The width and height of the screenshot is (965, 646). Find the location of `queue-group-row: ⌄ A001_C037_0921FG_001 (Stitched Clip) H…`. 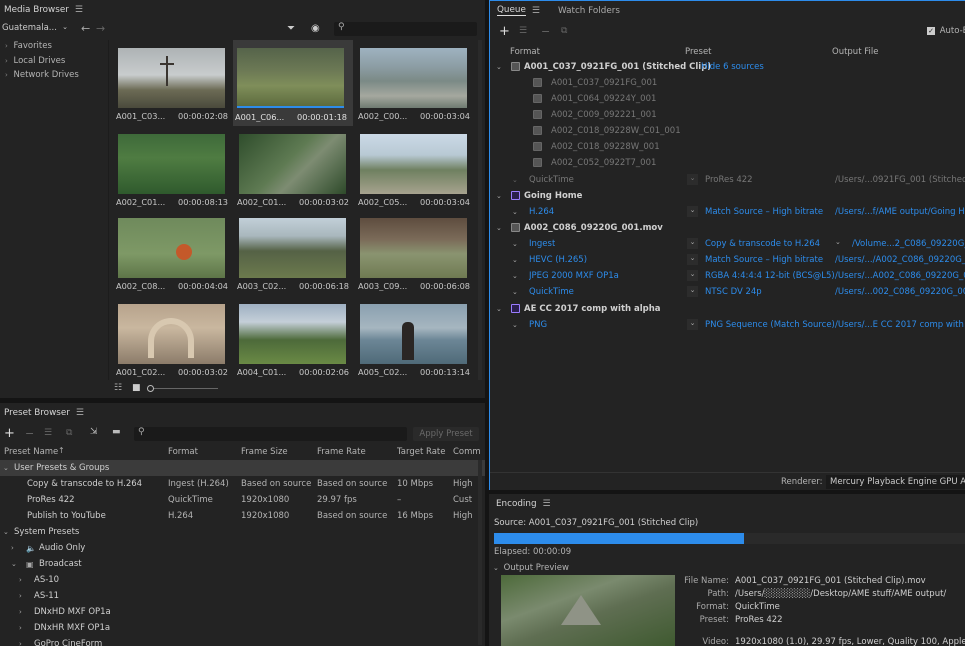

queue-group-row: ⌄ A001_C037_0921FG_001 (Stitched Clip) H… is located at coordinates (727, 67).